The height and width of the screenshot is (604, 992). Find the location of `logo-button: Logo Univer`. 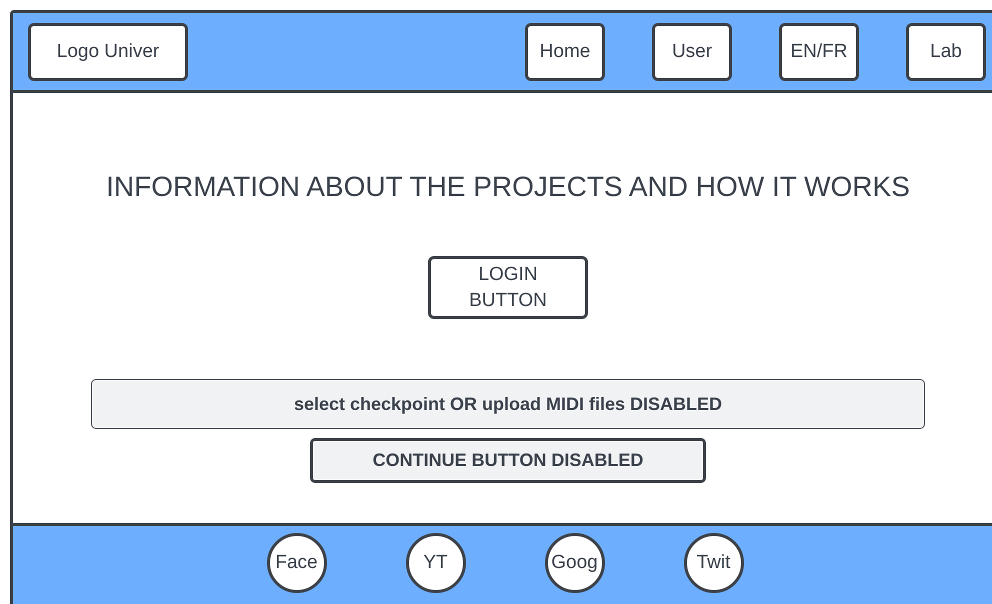

logo-button: Logo Univer is located at coordinates (108, 51).